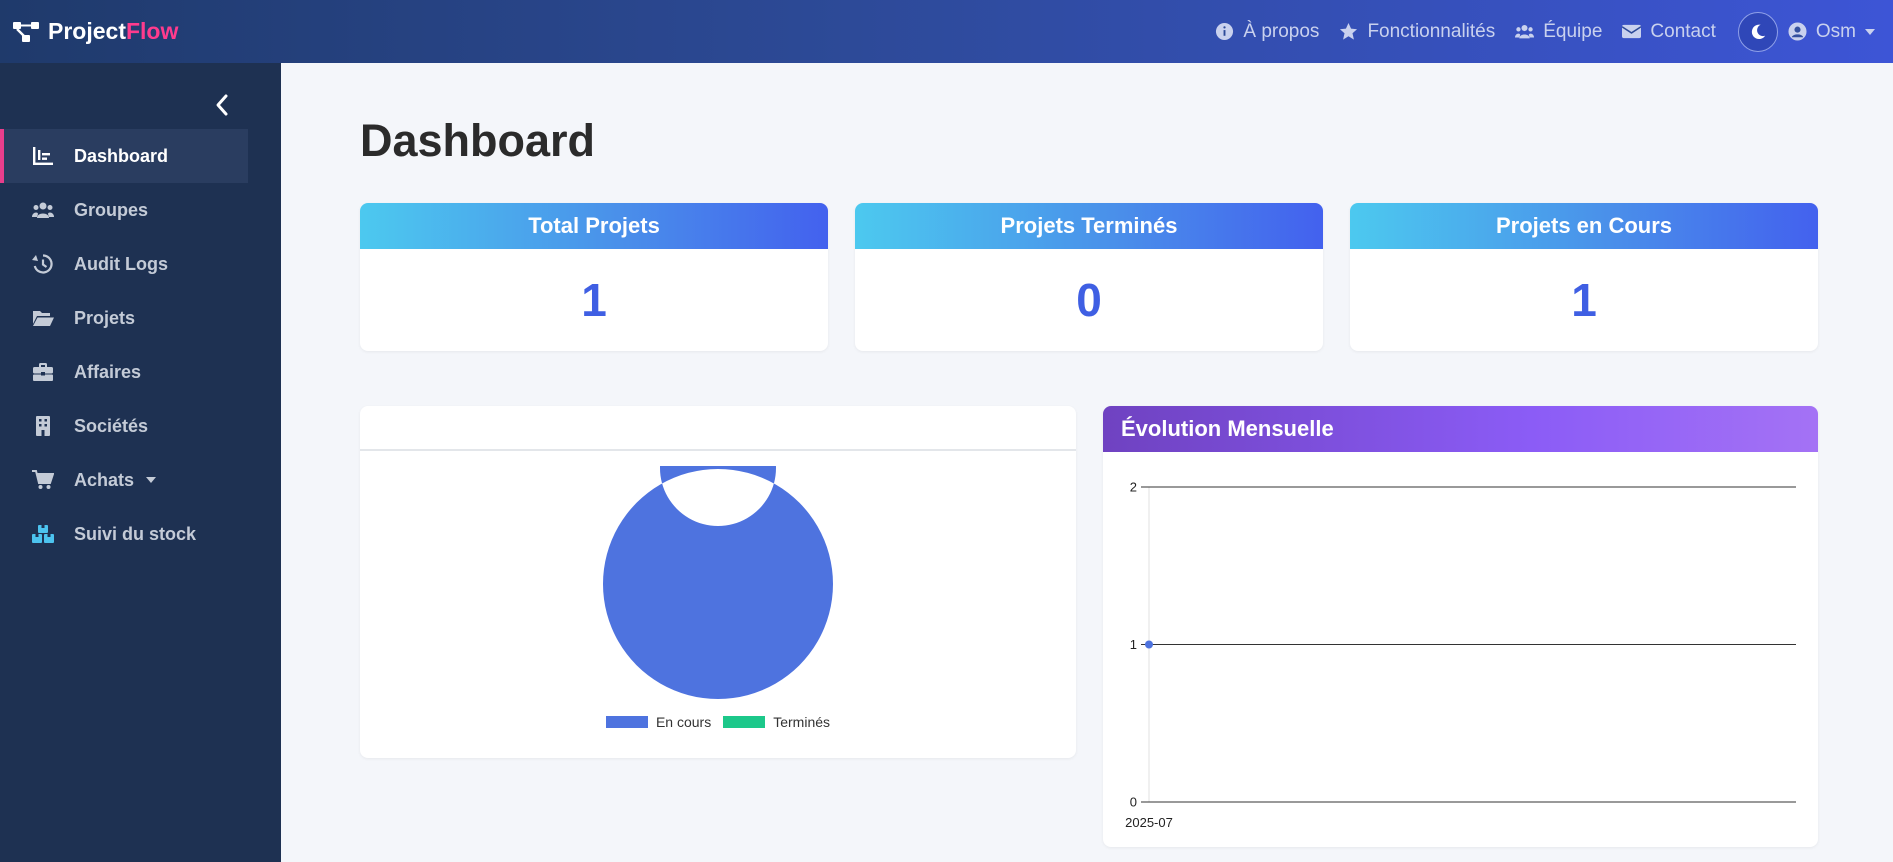  I want to click on nav-link-label: Contact, so click(1683, 31).